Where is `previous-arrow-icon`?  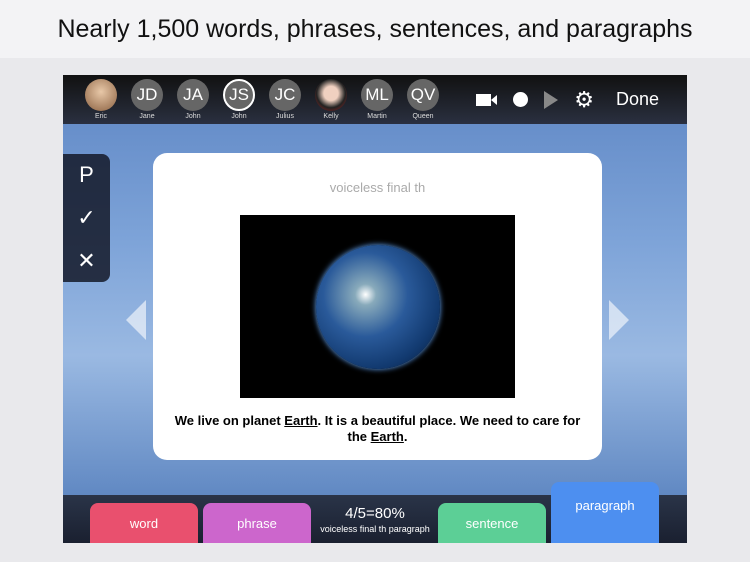
previous-arrow-icon is located at coordinates (136, 320).